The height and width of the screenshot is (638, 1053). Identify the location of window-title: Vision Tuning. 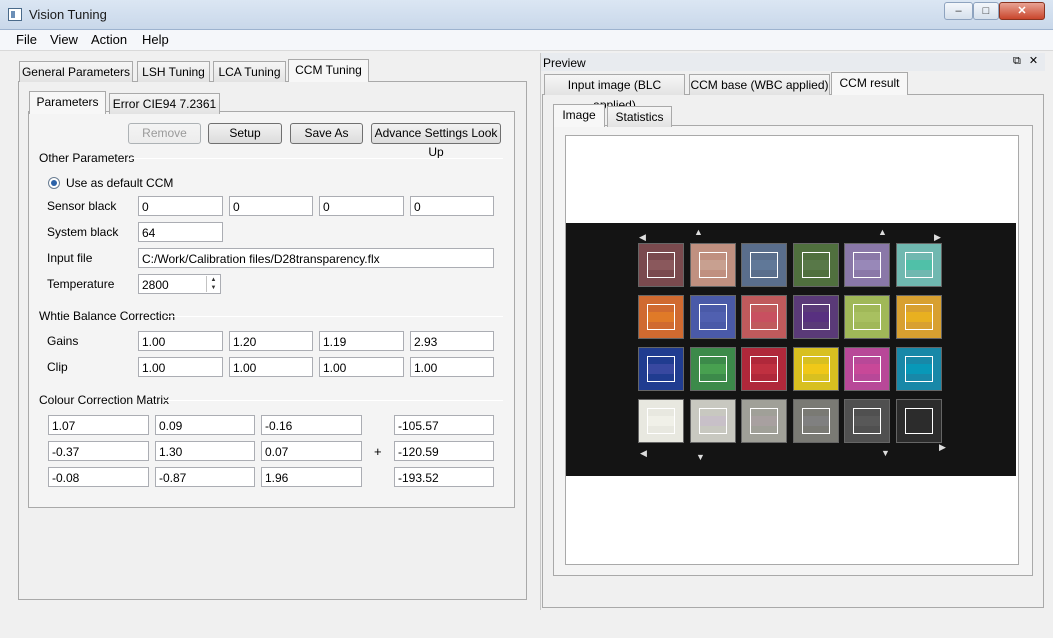
(68, 14).